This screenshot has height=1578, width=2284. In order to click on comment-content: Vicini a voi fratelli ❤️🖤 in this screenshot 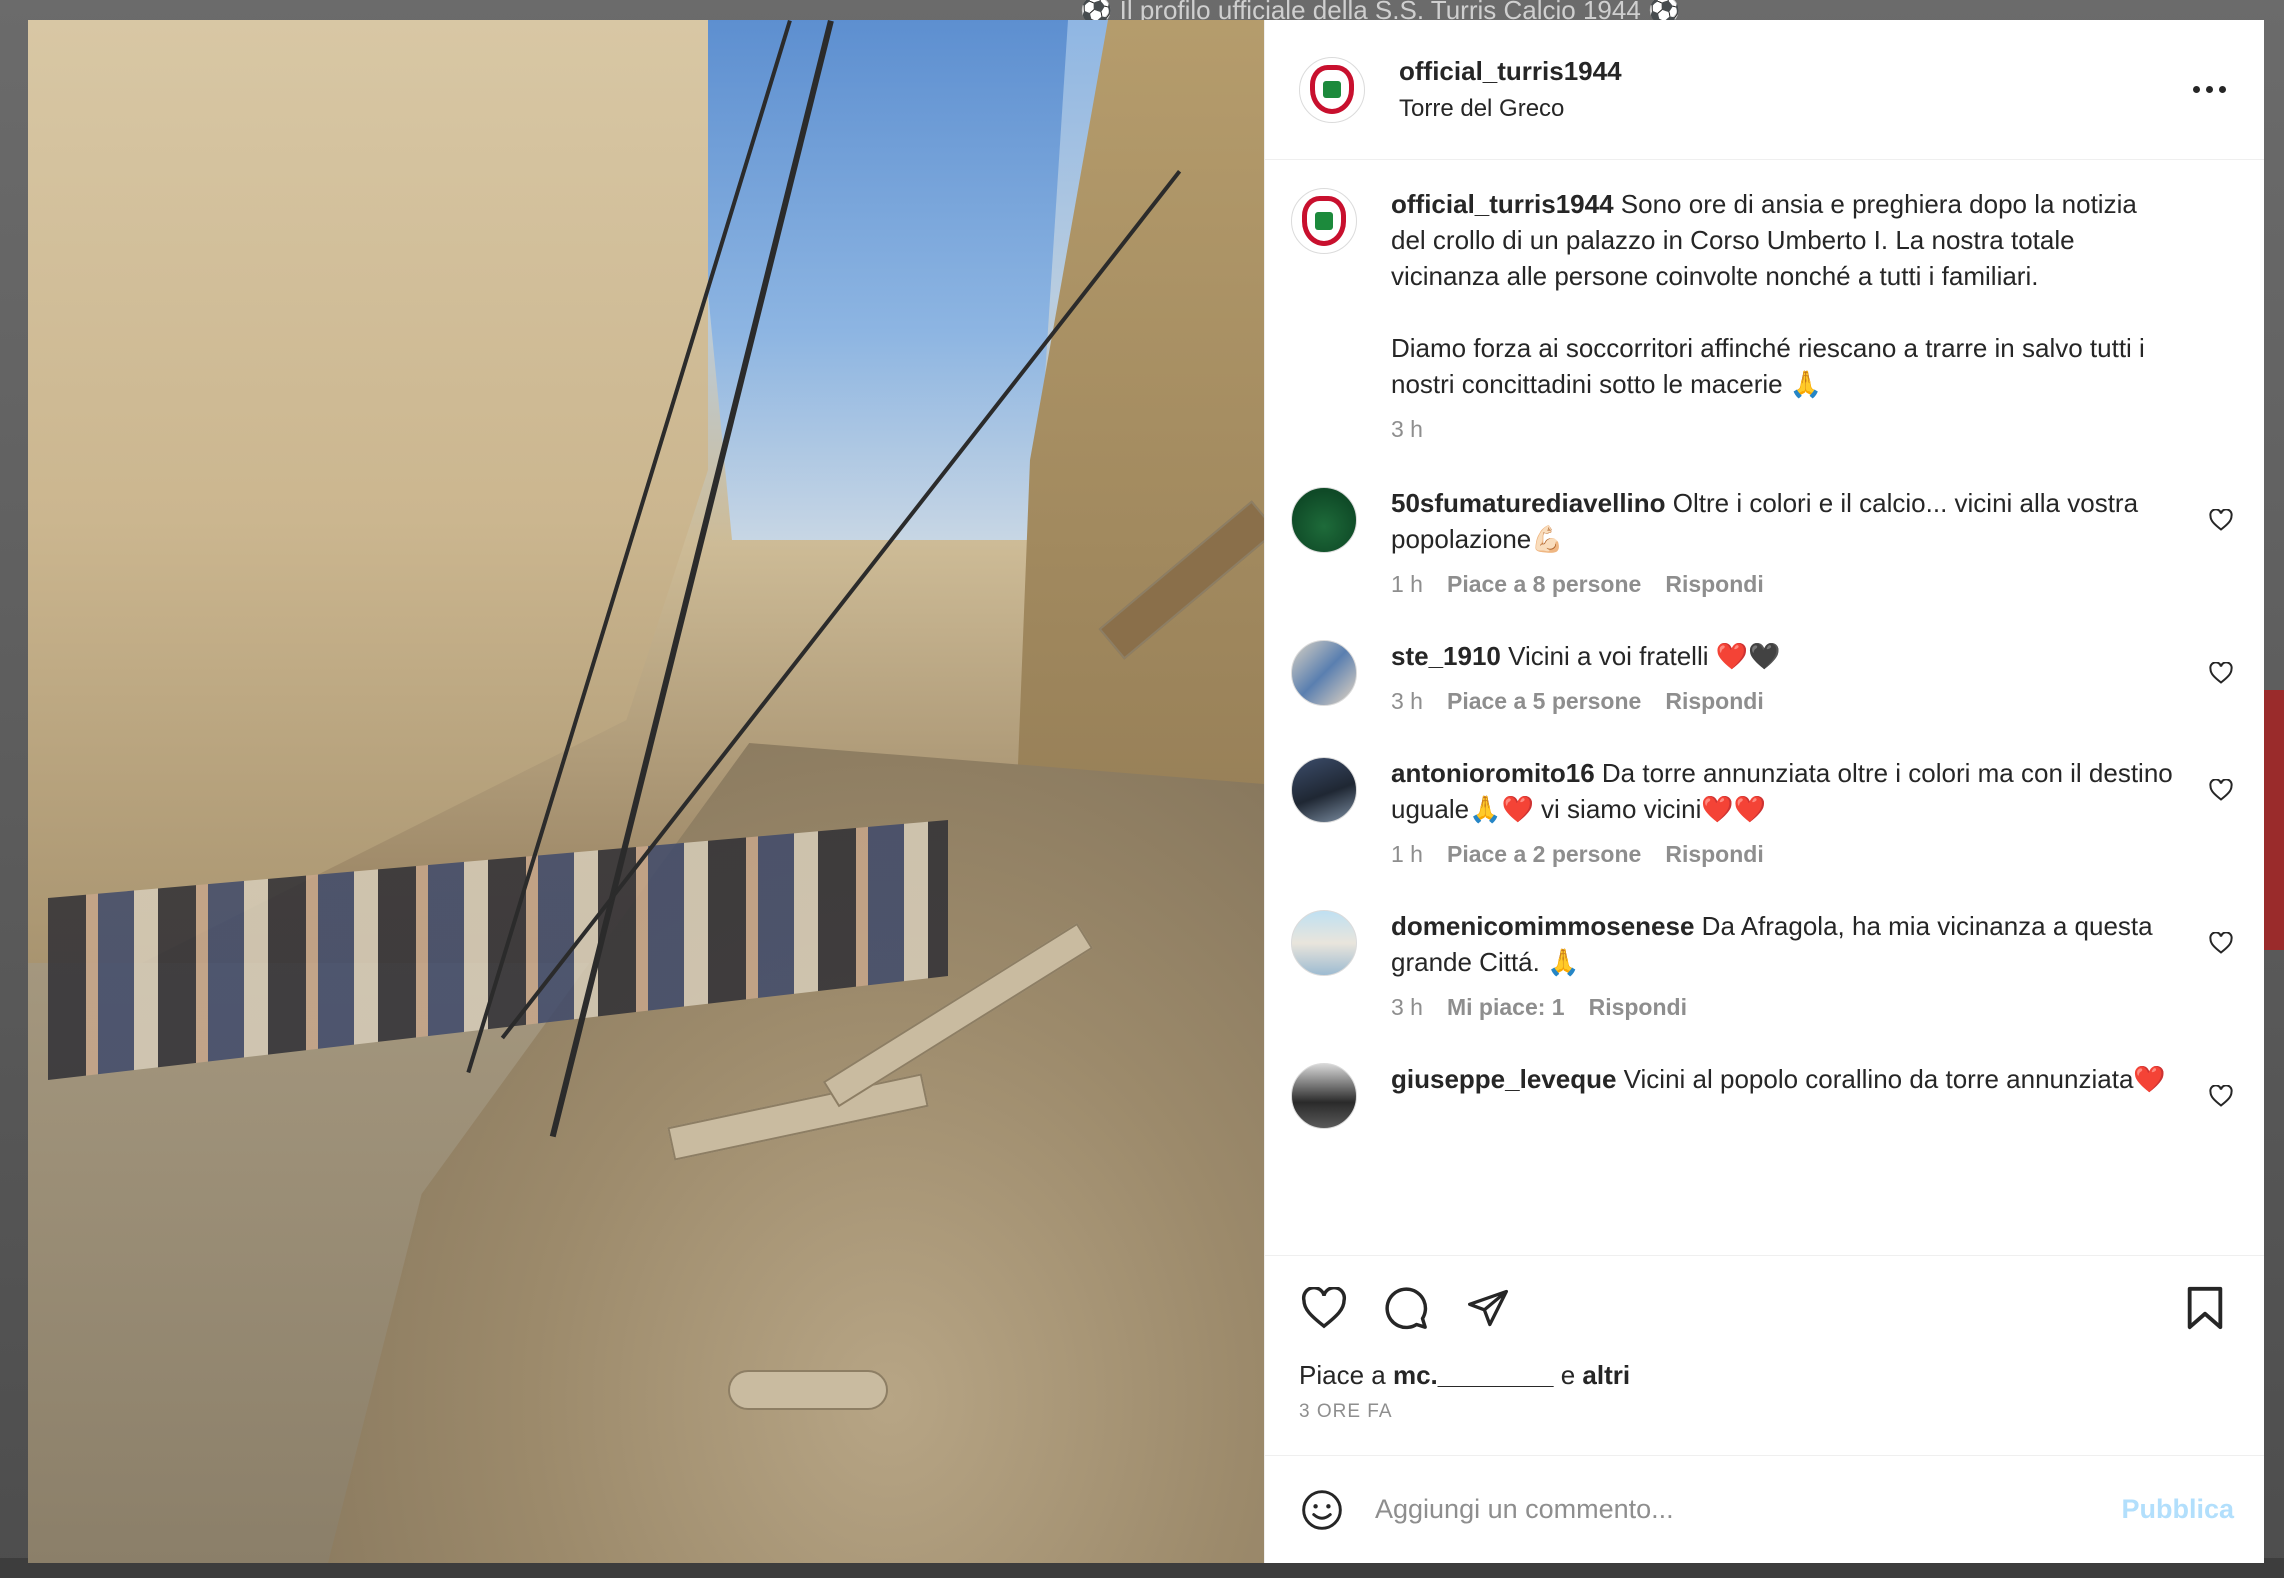, I will do `click(1644, 656)`.